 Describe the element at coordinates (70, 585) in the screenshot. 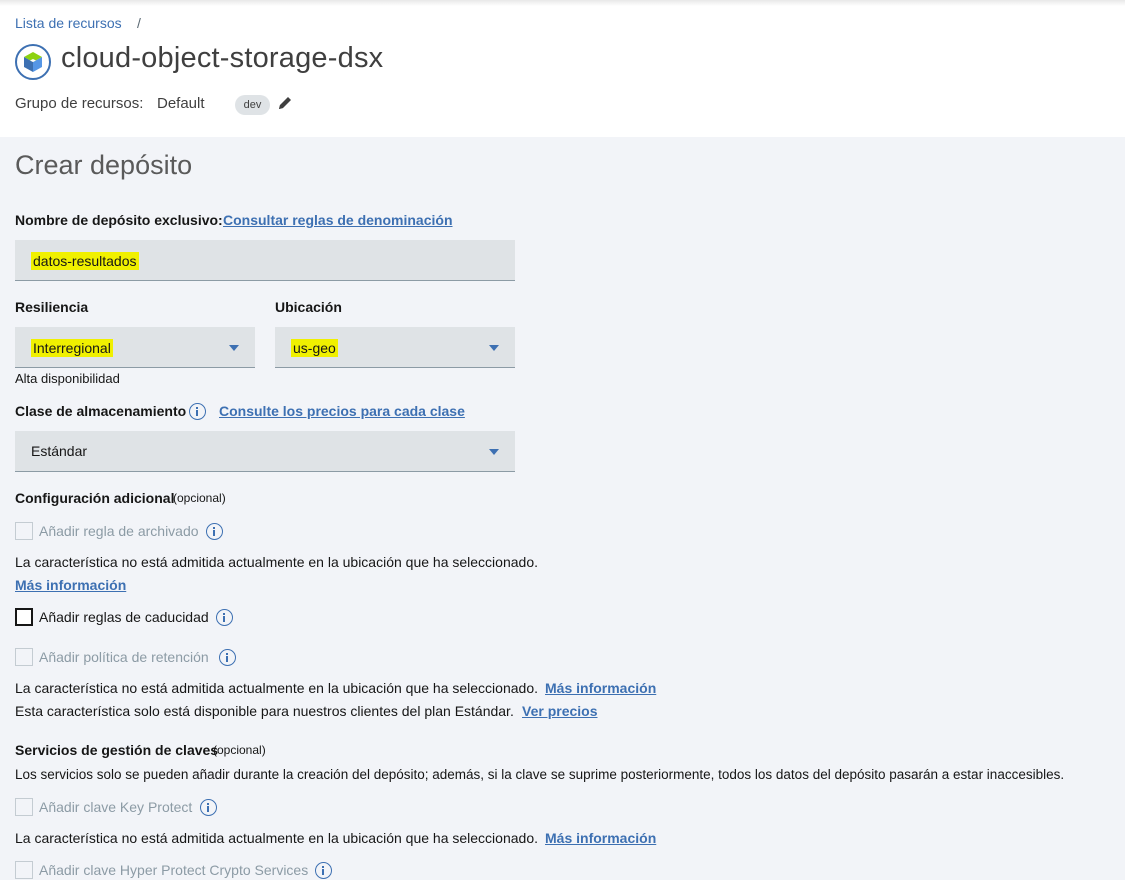

I see `archive-more-info-link: Más información` at that location.